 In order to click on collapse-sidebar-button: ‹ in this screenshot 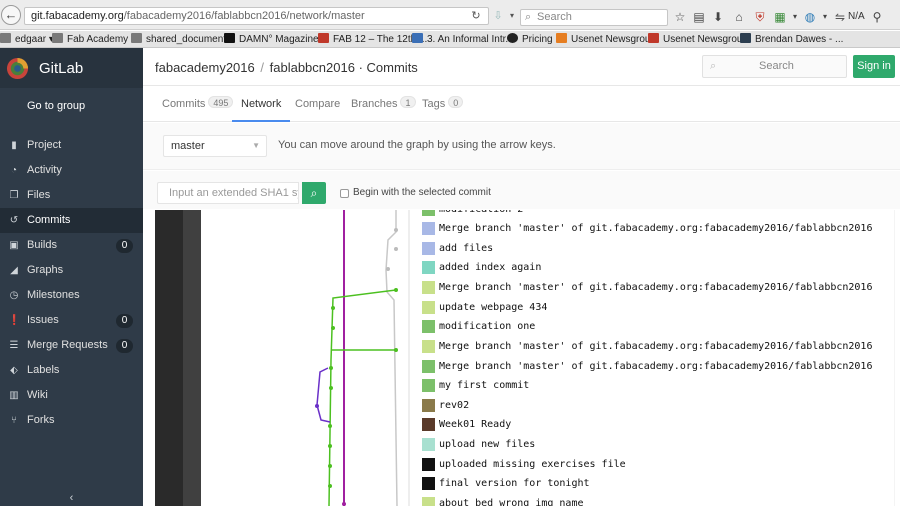, I will do `click(71, 498)`.